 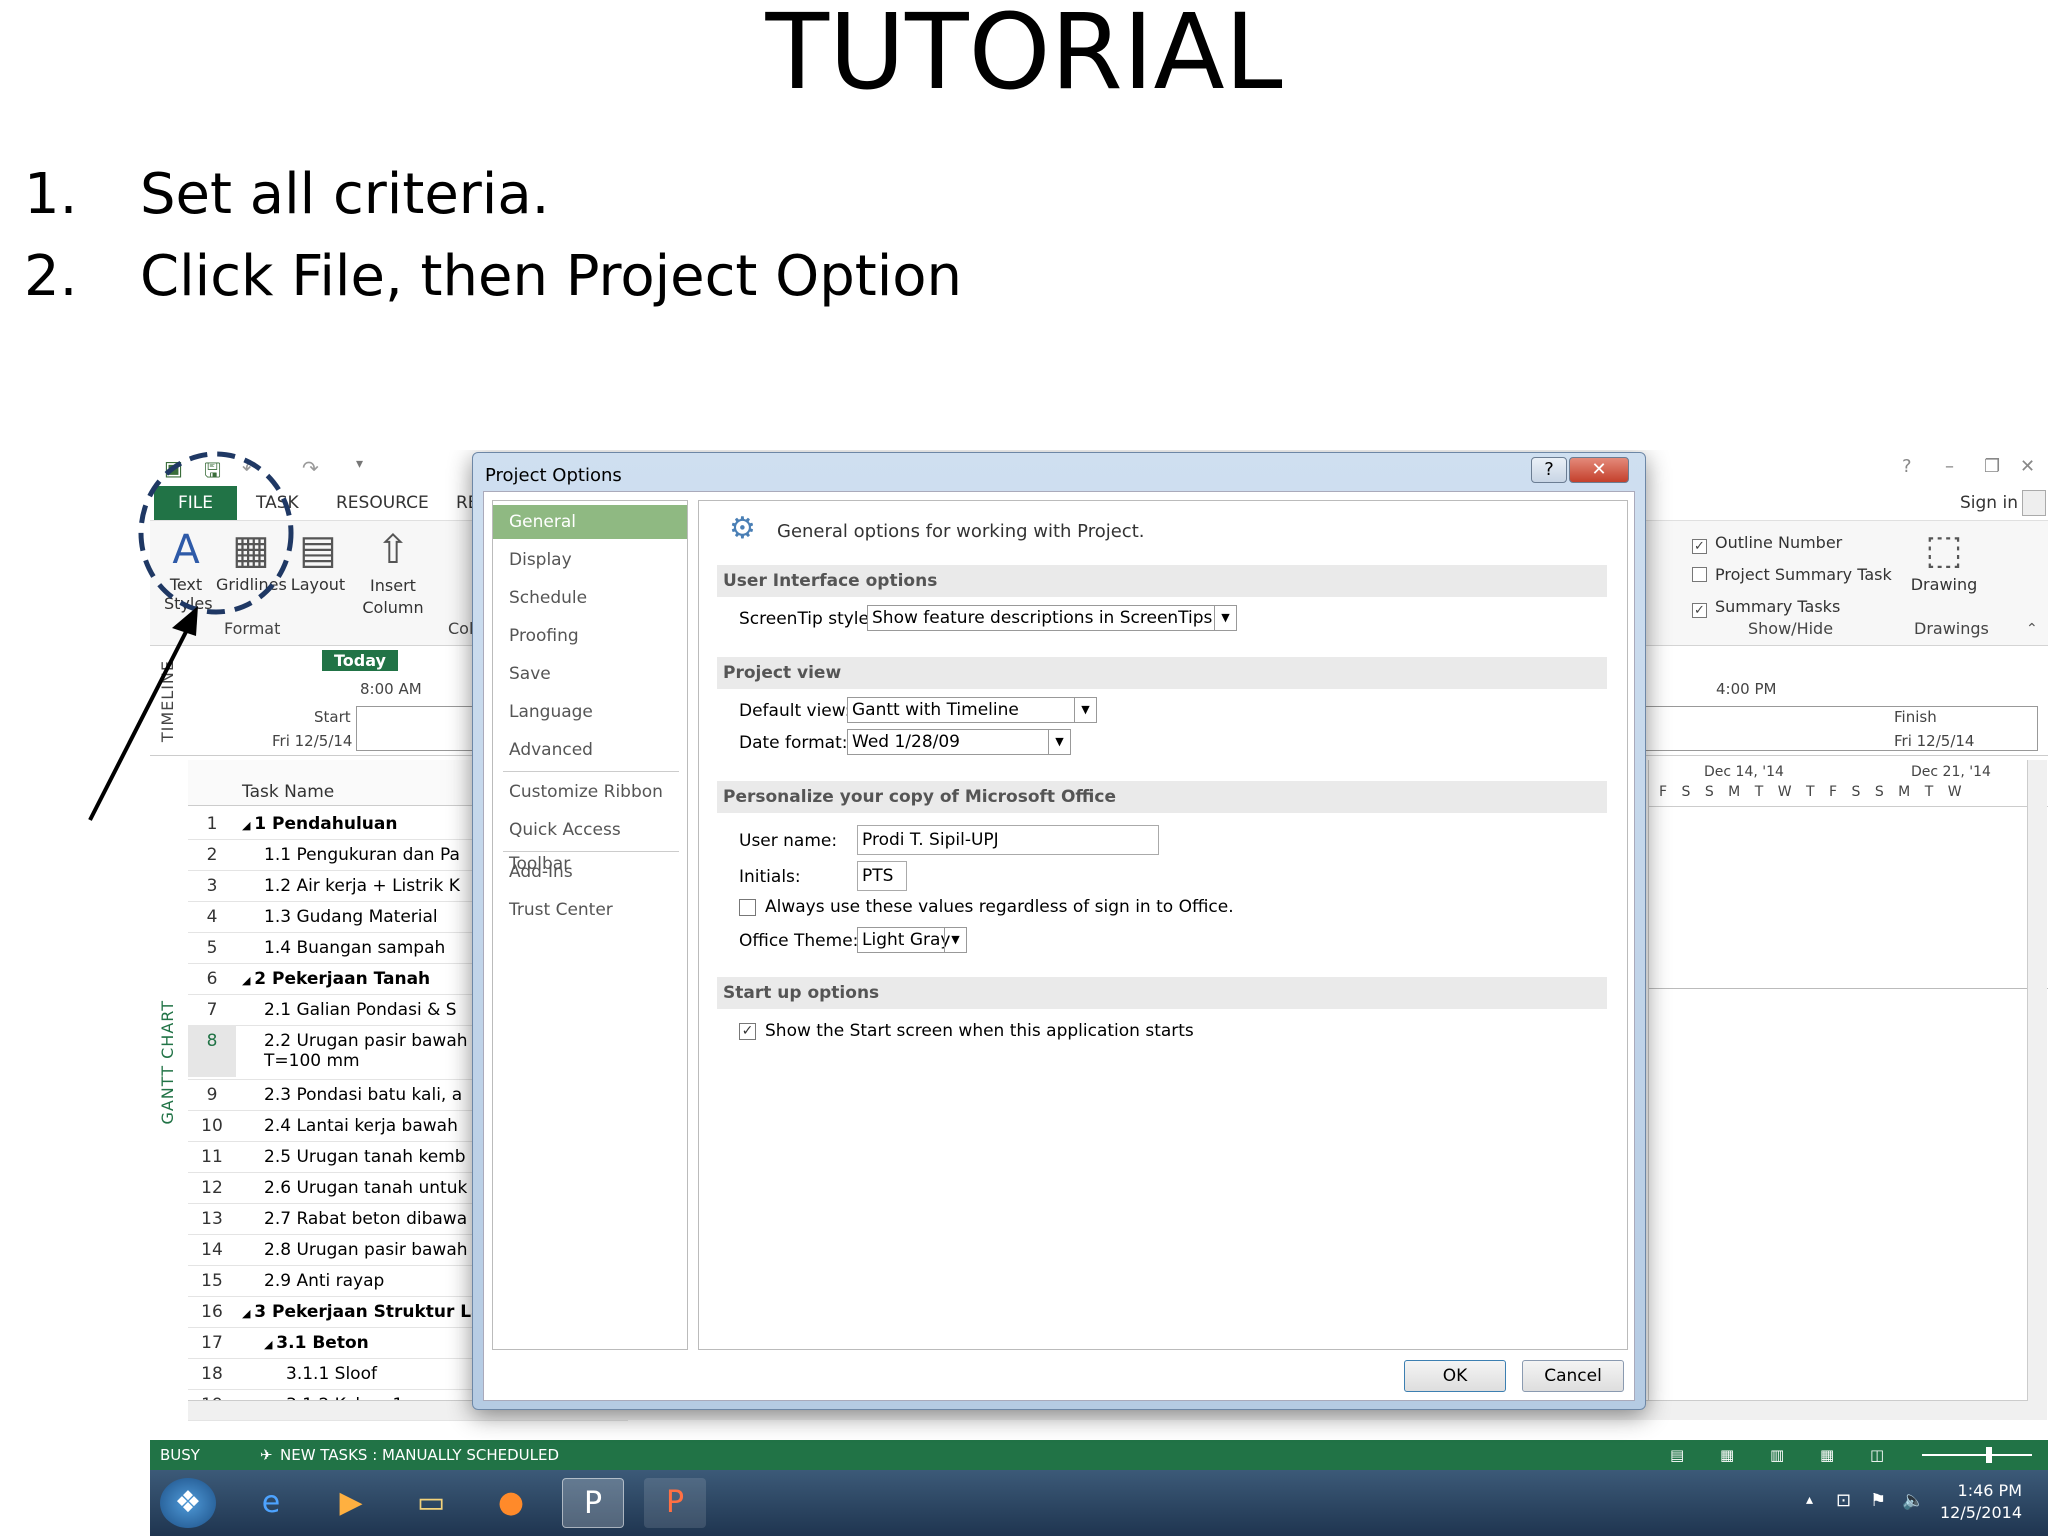 I want to click on annotation-overlay, so click(x=191, y=636).